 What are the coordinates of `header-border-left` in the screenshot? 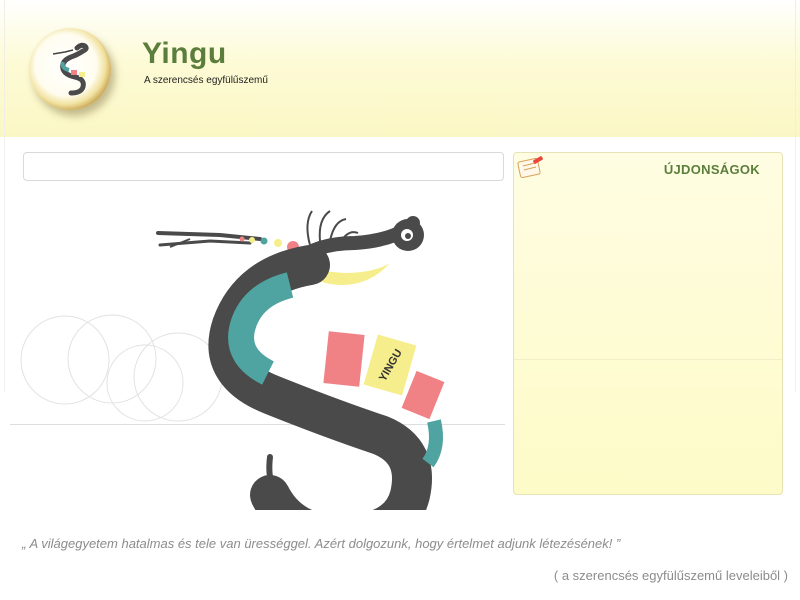 It's located at (4, 68).